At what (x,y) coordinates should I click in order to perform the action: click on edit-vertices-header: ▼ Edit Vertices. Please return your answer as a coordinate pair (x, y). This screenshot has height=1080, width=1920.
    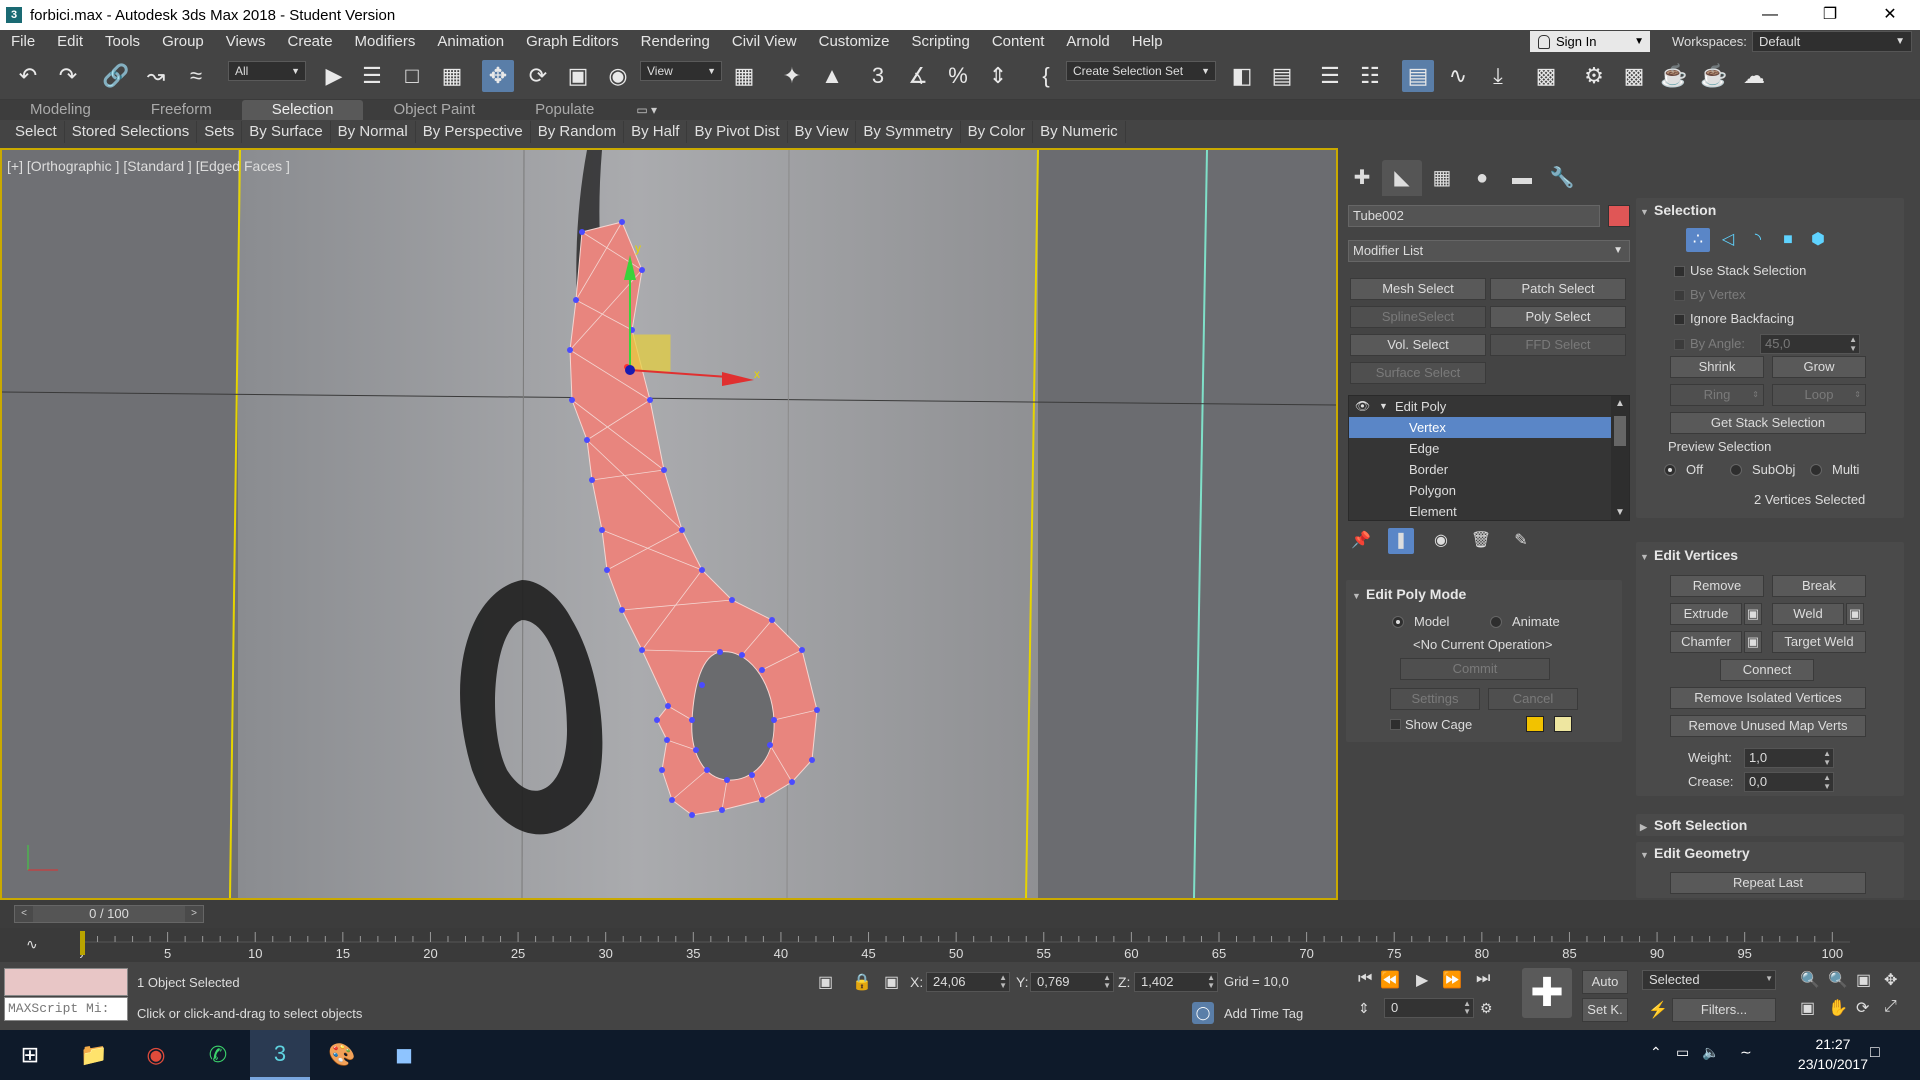
    Looking at the image, I should click on (1689, 555).